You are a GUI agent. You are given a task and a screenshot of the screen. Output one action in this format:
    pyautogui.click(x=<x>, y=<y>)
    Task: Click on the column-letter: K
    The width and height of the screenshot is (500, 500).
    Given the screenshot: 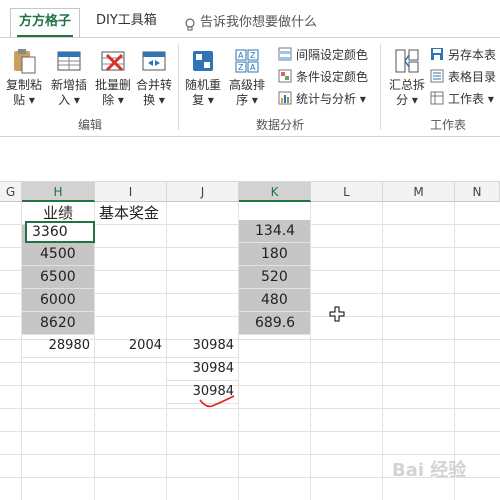 What is the action you would take?
    pyautogui.click(x=274, y=192)
    